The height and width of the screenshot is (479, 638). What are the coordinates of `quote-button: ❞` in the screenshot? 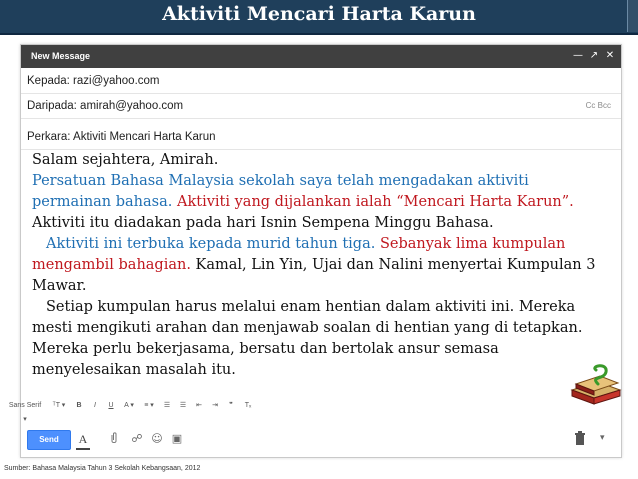 It's located at (231, 406).